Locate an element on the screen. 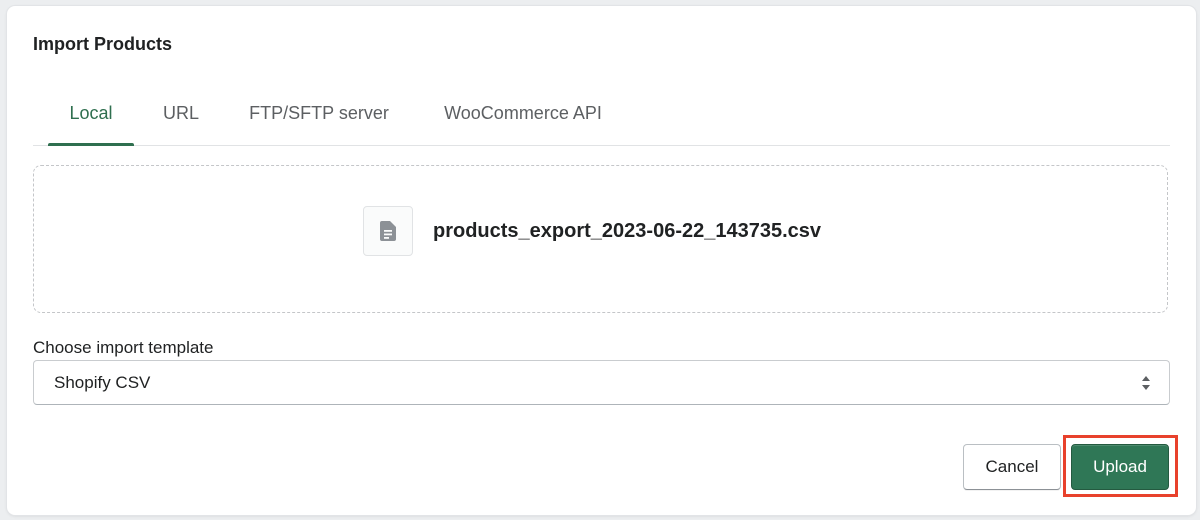 The height and width of the screenshot is (520, 1200). tab-ftp-sftp-server: FTP/SFTP server is located at coordinates (319, 117).